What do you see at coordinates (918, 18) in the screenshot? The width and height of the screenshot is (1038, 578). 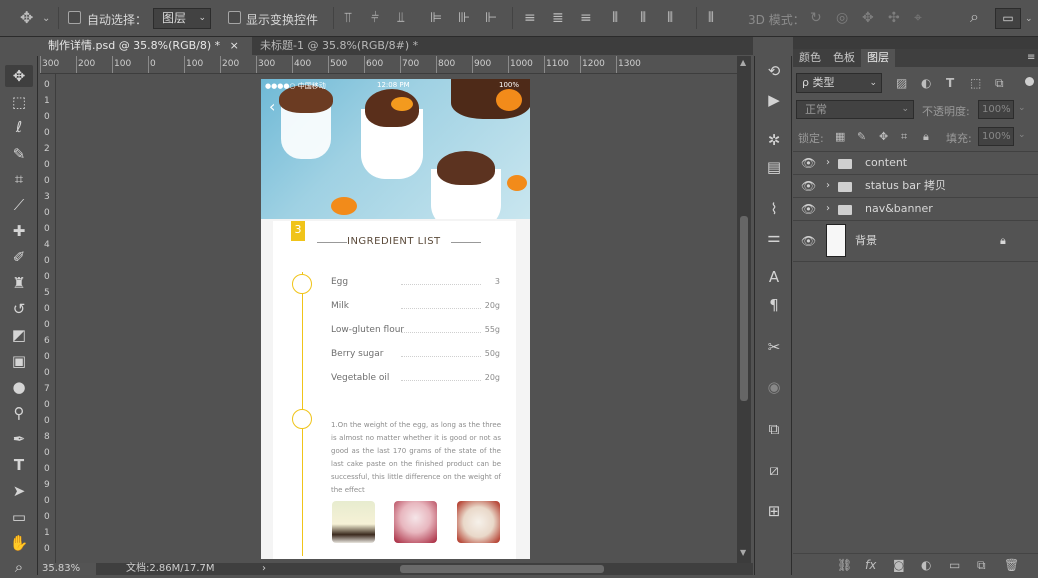 I see `3d-scale-icon: ⌖` at bounding box center [918, 18].